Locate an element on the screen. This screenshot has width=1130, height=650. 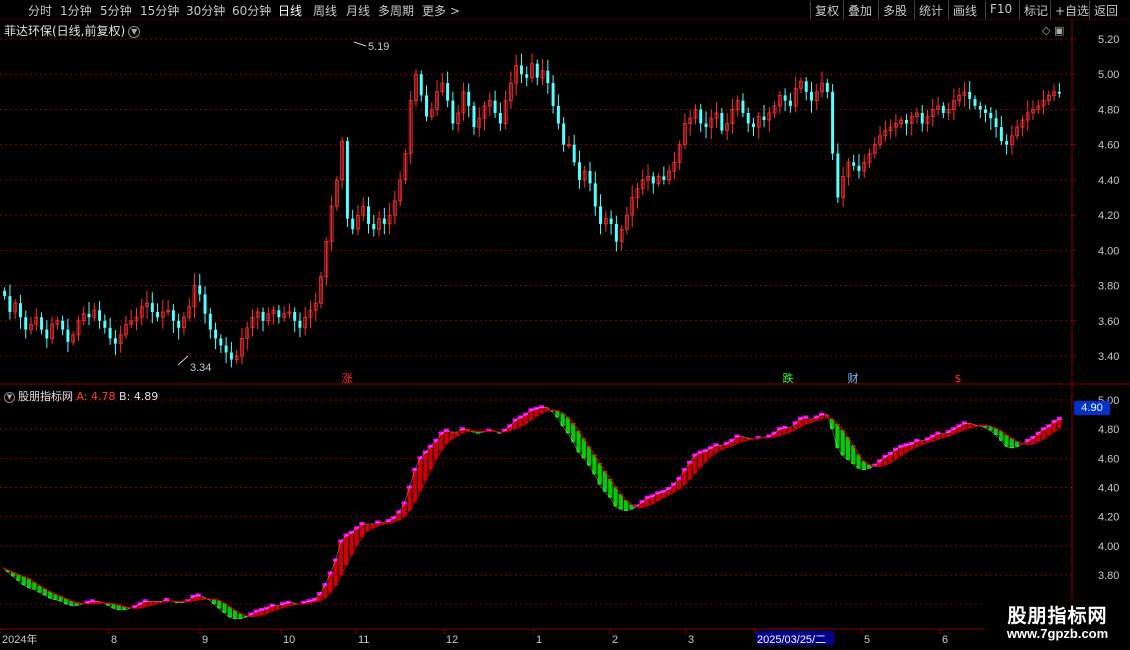
action-5: F10 is located at coordinates (1001, 9).